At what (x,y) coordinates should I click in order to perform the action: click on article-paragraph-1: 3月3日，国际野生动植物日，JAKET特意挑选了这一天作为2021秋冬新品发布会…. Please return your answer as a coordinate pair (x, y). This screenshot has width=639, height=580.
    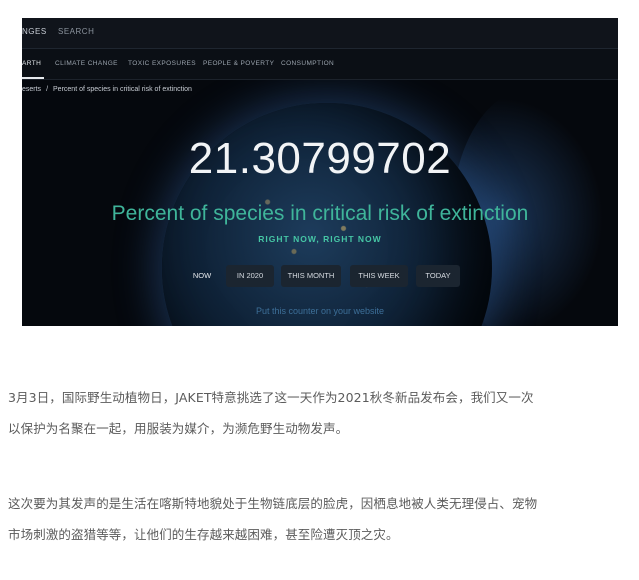
    Looking at the image, I should click on (320, 413).